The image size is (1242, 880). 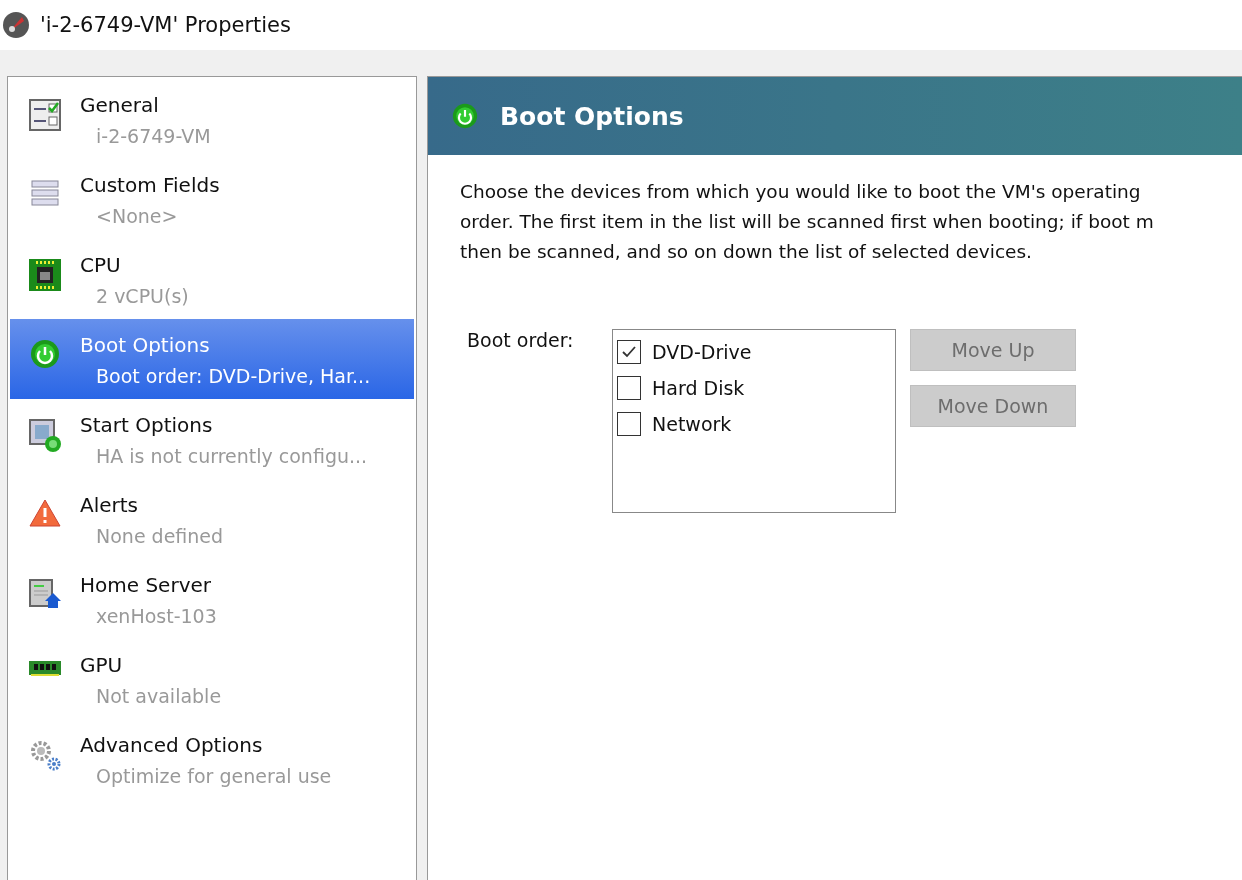 I want to click on item-detail: Optimize for general use, so click(x=213, y=776).